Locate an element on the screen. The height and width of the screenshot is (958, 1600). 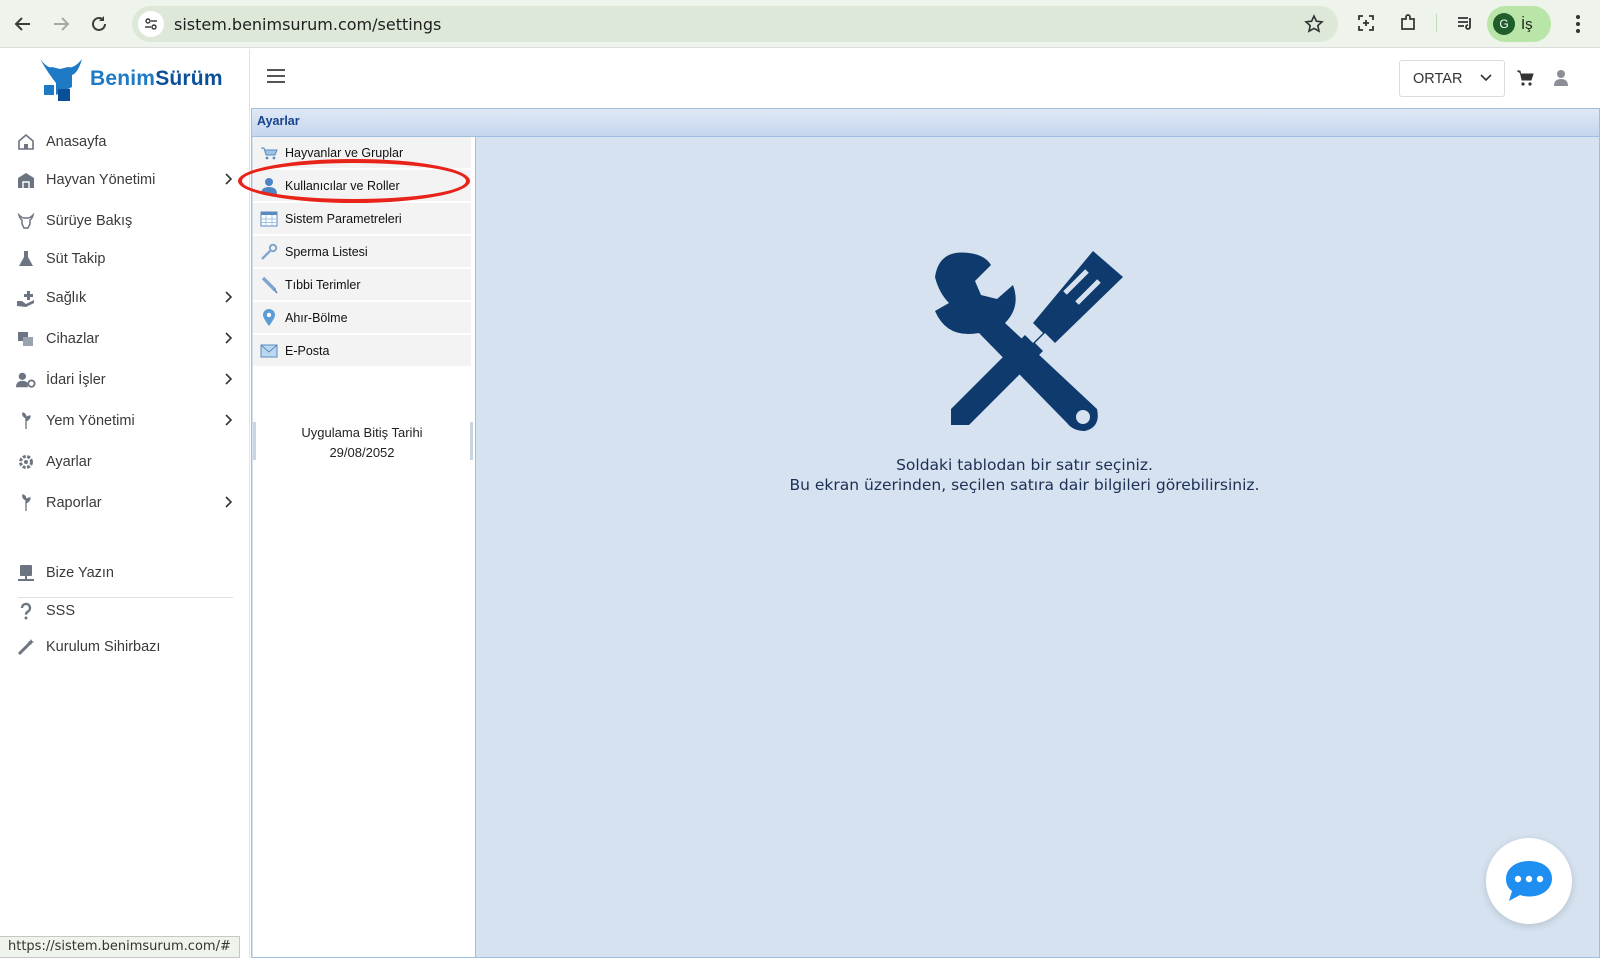
logo-part-2: Sürüm is located at coordinates (189, 78).